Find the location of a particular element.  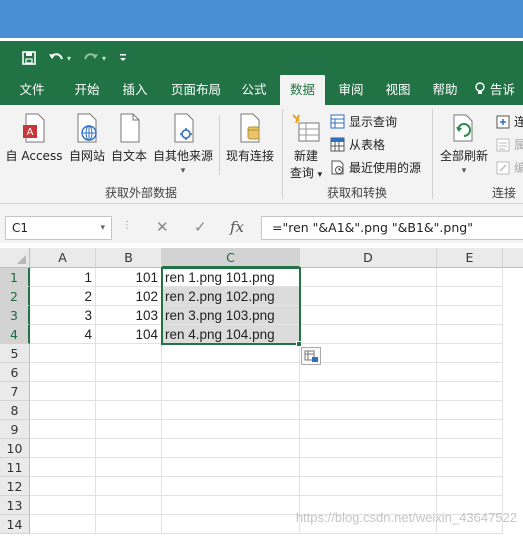

cell-b3: 103 is located at coordinates (129, 315).